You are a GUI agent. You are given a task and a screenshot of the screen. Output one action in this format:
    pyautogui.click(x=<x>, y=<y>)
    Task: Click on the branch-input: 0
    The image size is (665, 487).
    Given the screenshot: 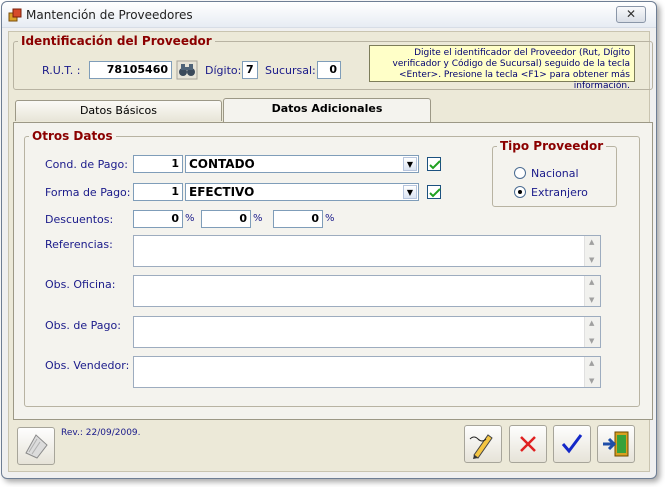 What is the action you would take?
    pyautogui.click(x=329, y=70)
    